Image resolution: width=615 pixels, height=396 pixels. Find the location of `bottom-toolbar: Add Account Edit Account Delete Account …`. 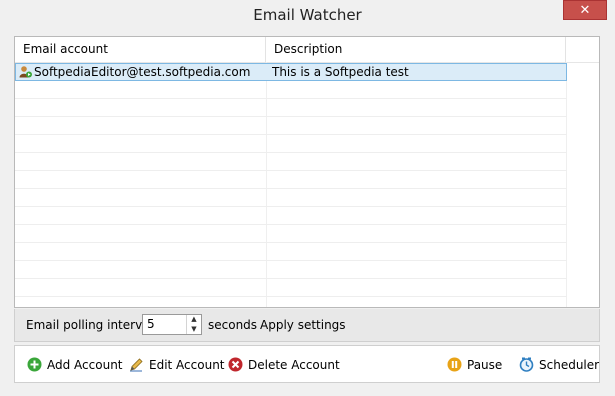

bottom-toolbar: Add Account Edit Account Delete Account … is located at coordinates (307, 364).